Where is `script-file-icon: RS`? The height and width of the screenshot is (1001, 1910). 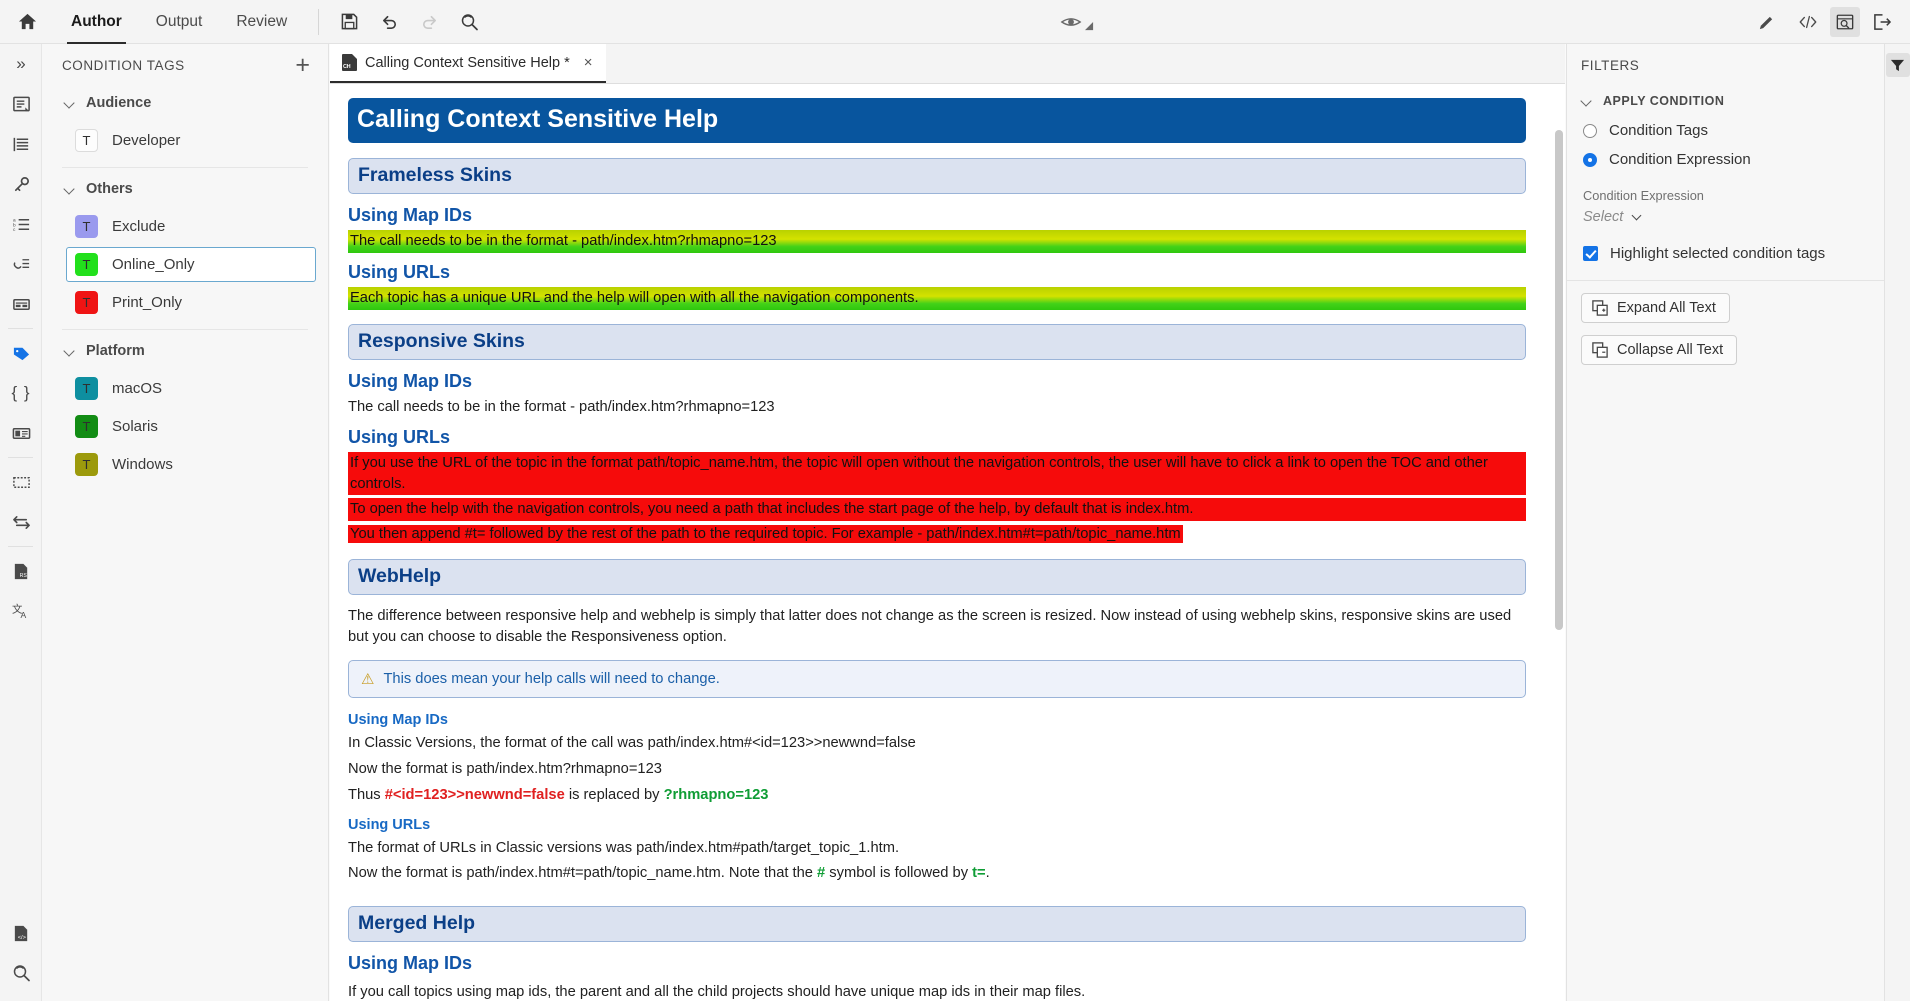
script-file-icon: RS is located at coordinates (20, 571).